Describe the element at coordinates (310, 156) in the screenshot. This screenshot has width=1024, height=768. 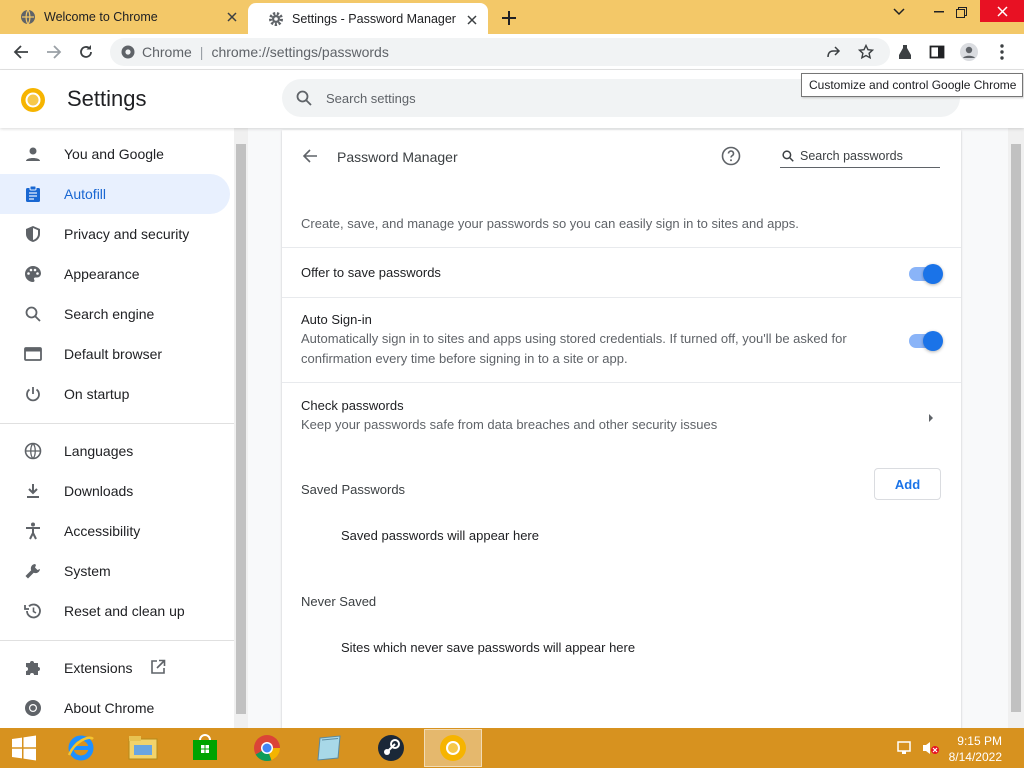
I see `back-arrow-icon` at that location.